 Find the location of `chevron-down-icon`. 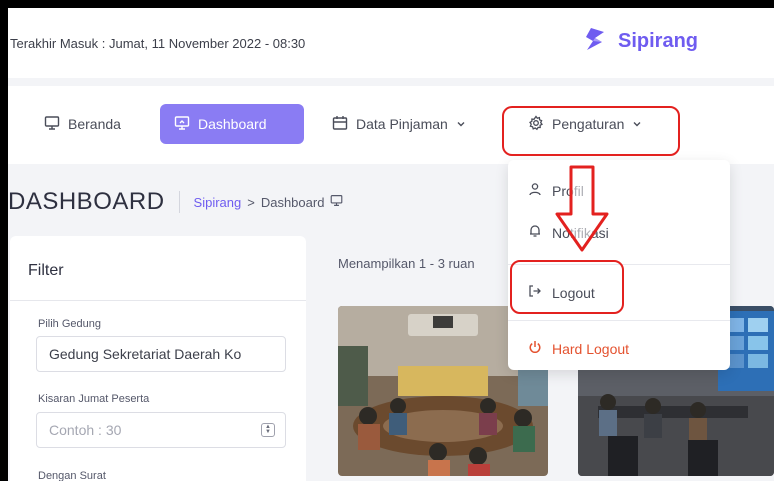

chevron-down-icon is located at coordinates (461, 124).